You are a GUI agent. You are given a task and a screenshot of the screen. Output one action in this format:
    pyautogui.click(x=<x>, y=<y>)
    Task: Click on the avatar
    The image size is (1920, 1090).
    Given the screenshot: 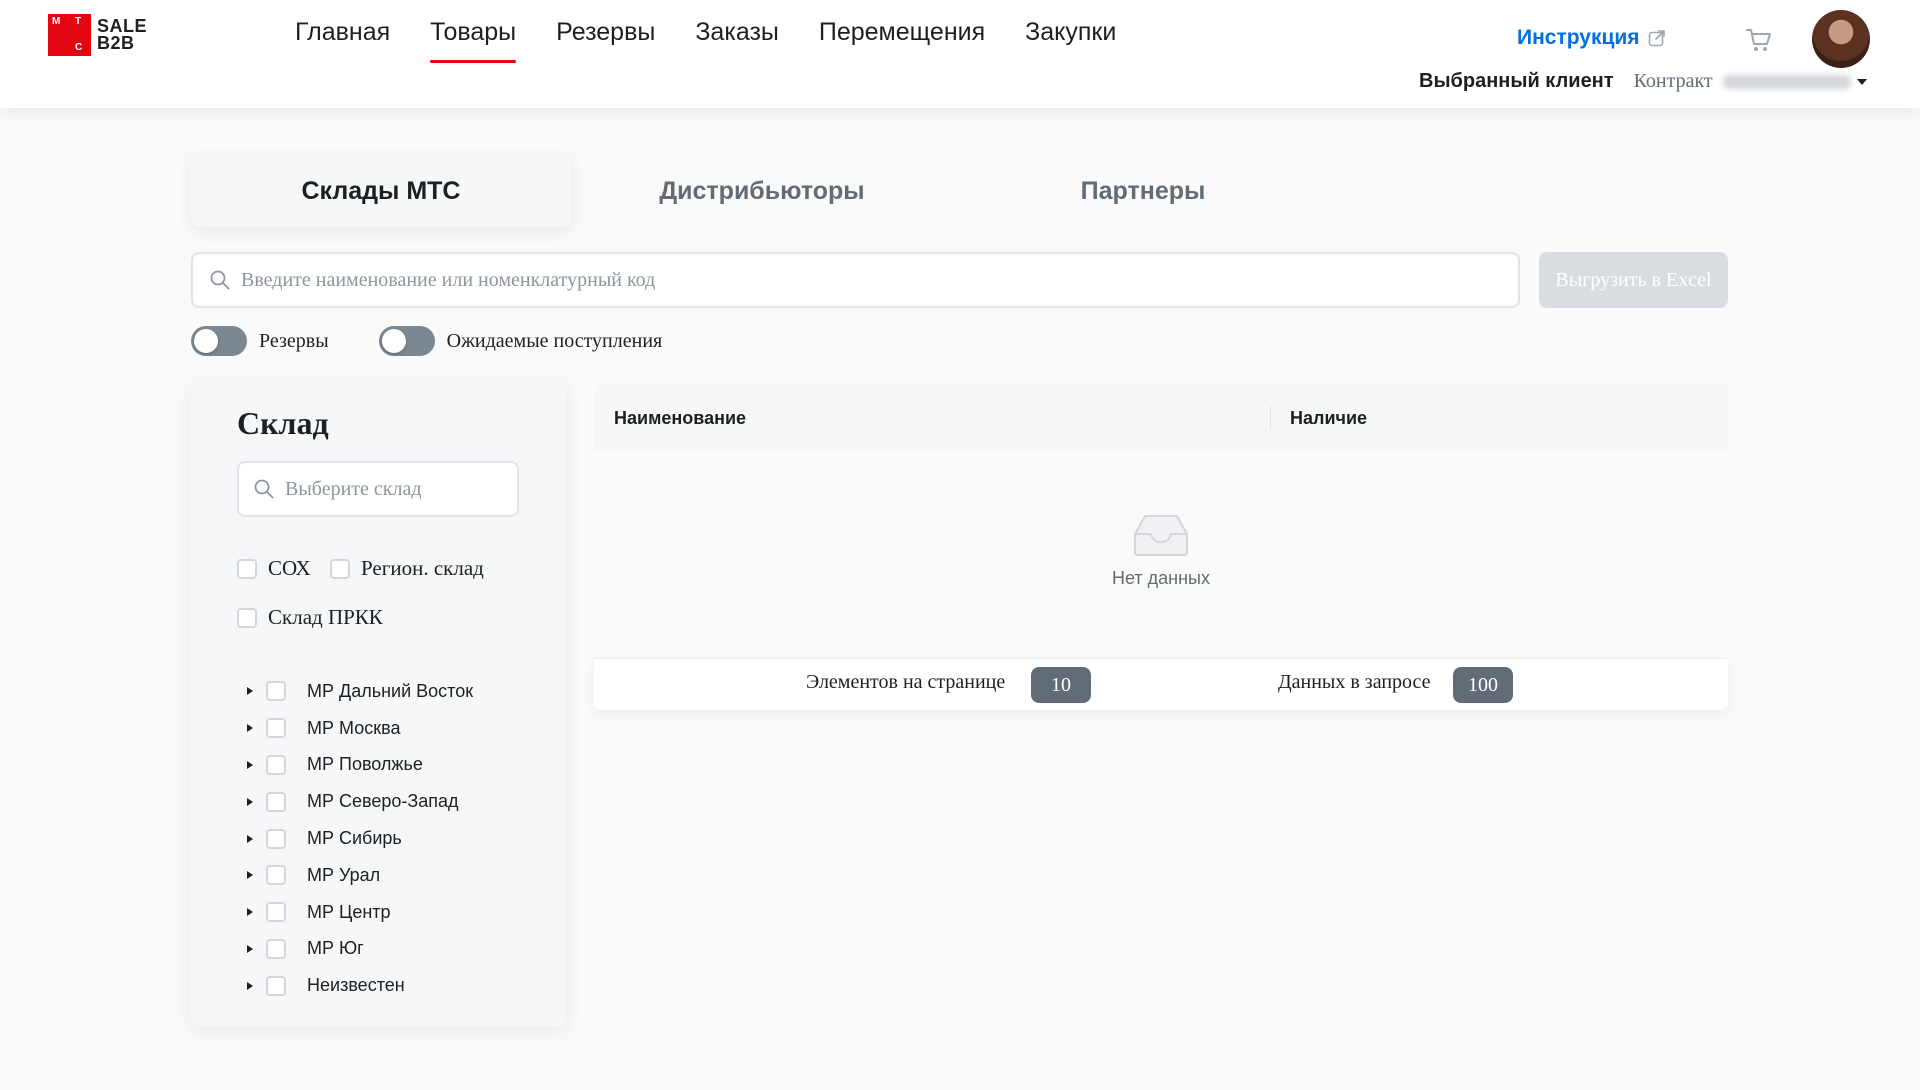 What is the action you would take?
    pyautogui.click(x=1841, y=39)
    